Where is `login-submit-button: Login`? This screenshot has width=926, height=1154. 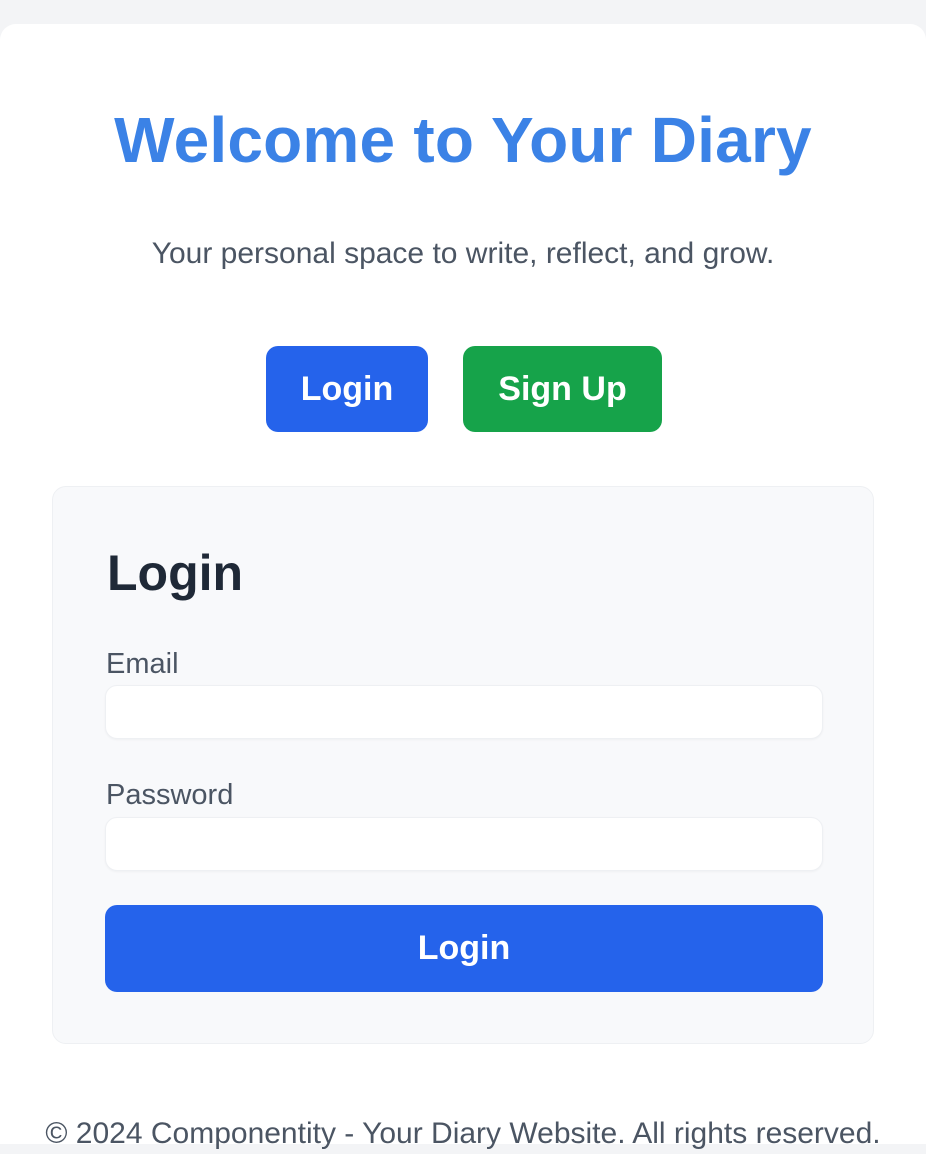 login-submit-button: Login is located at coordinates (464, 948).